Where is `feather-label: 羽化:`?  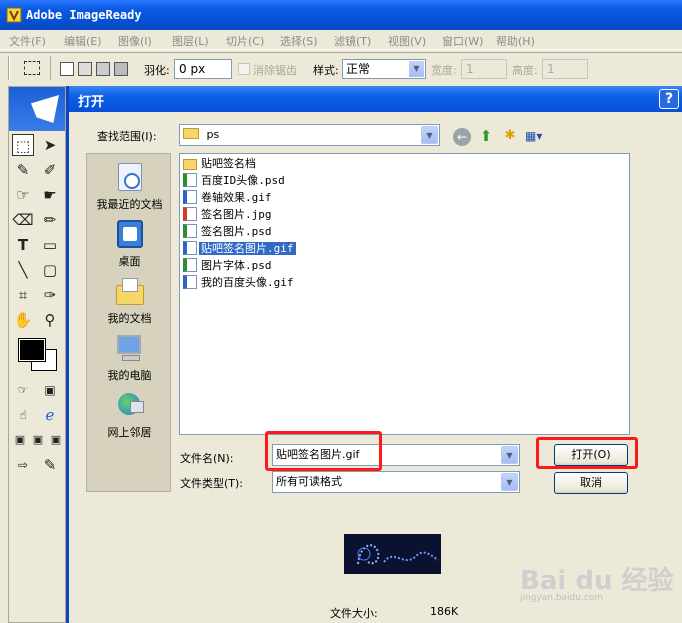
feather-label: 羽化: is located at coordinates (157, 70).